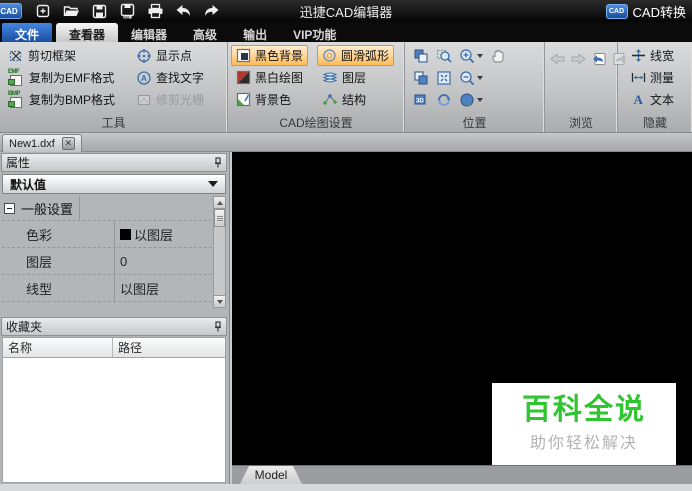  Describe the element at coordinates (61, 77) in the screenshot. I see `copy-emf-button: EMF 复制为EMF格式` at that location.